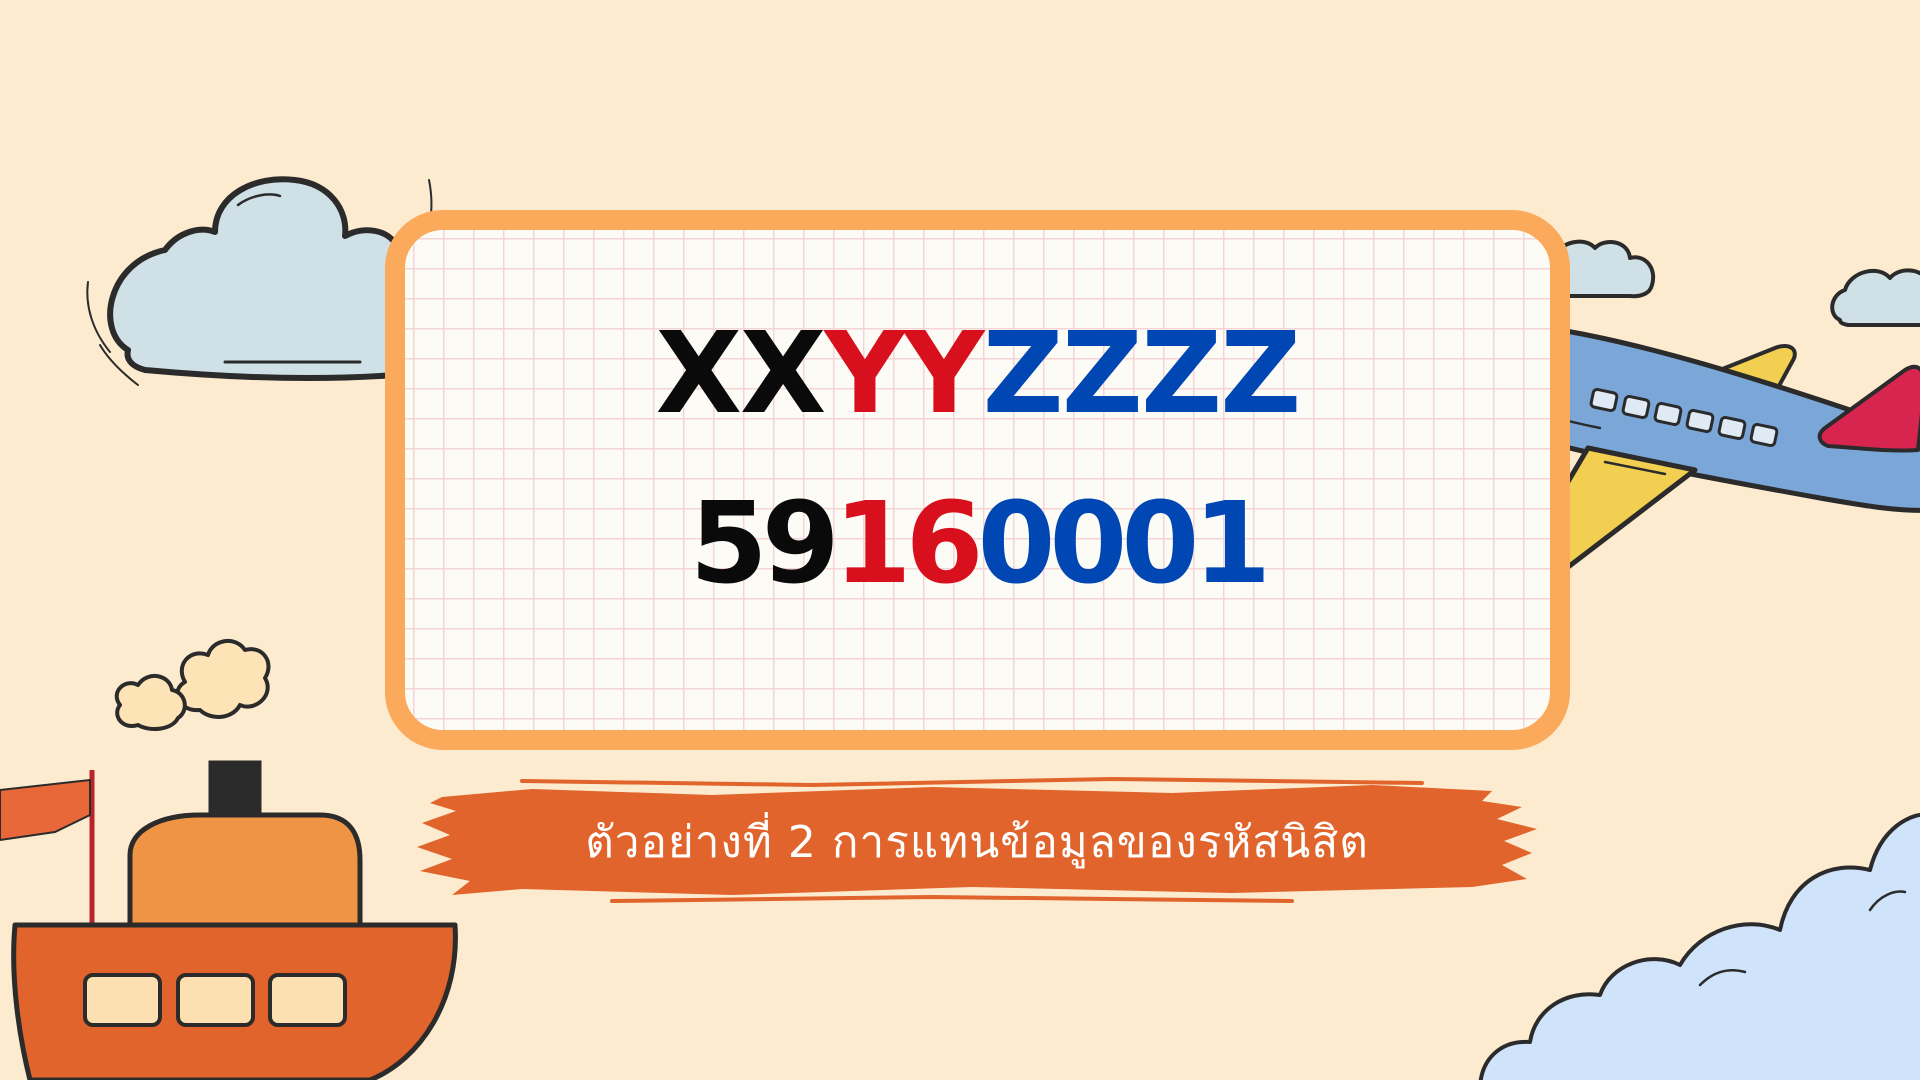 The height and width of the screenshot is (1080, 1920). Describe the element at coordinates (764, 544) in the screenshot. I see `example-segment-year: 59` at that location.